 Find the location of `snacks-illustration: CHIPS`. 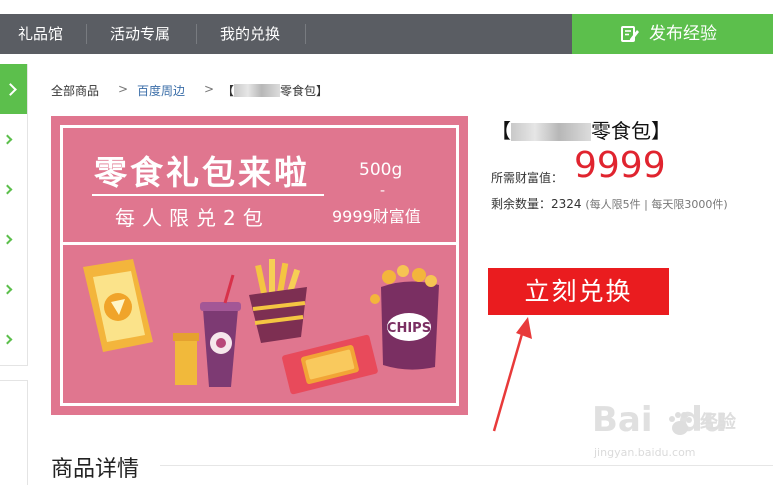

snacks-illustration: CHIPS is located at coordinates (261, 327).